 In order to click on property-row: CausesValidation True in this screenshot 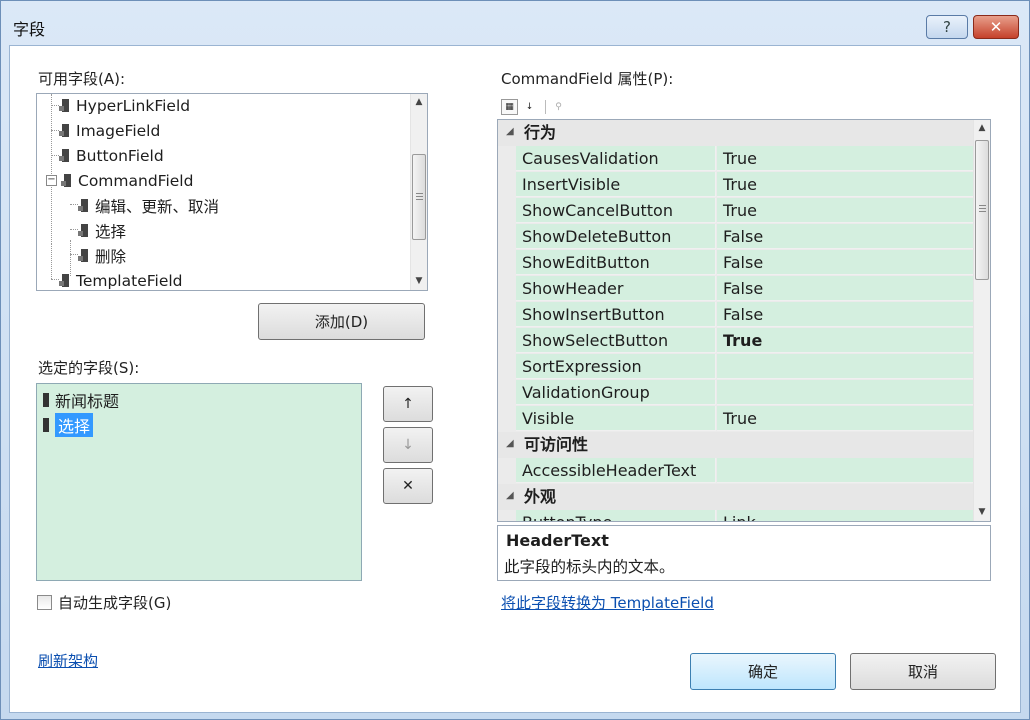, I will do `click(736, 159)`.